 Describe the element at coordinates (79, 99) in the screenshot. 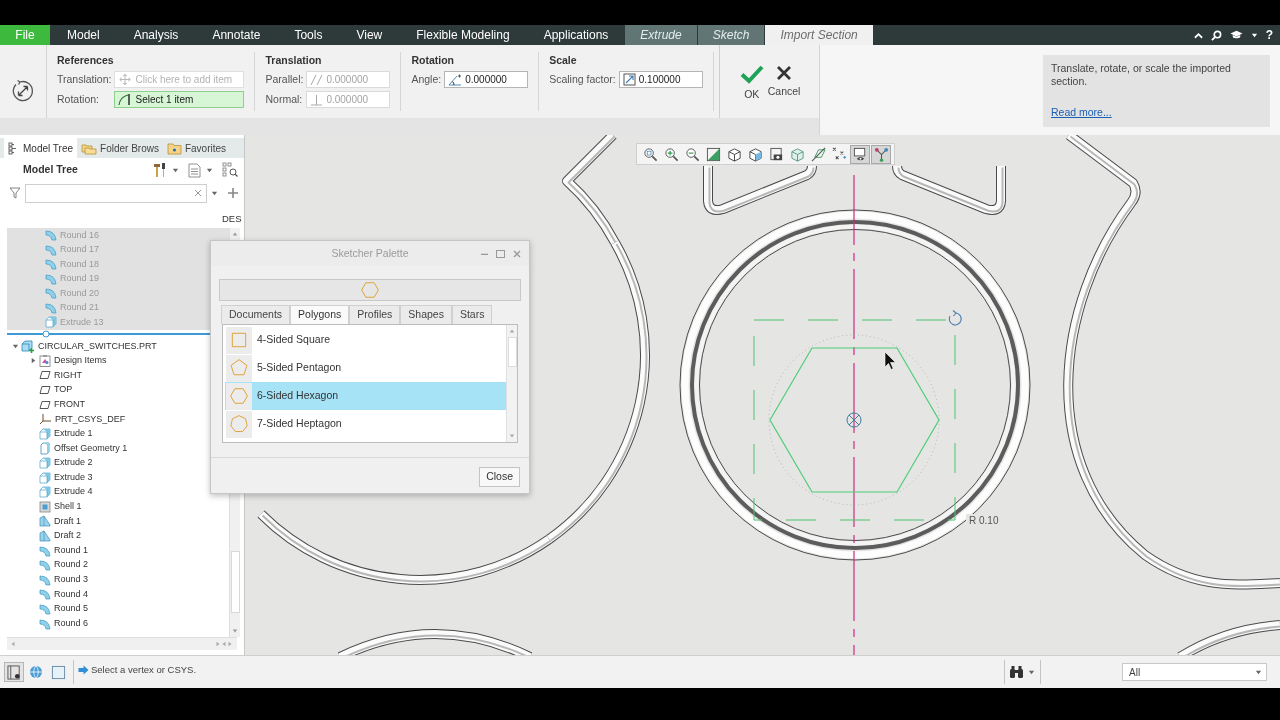

I see `field-label: Rotation:` at that location.